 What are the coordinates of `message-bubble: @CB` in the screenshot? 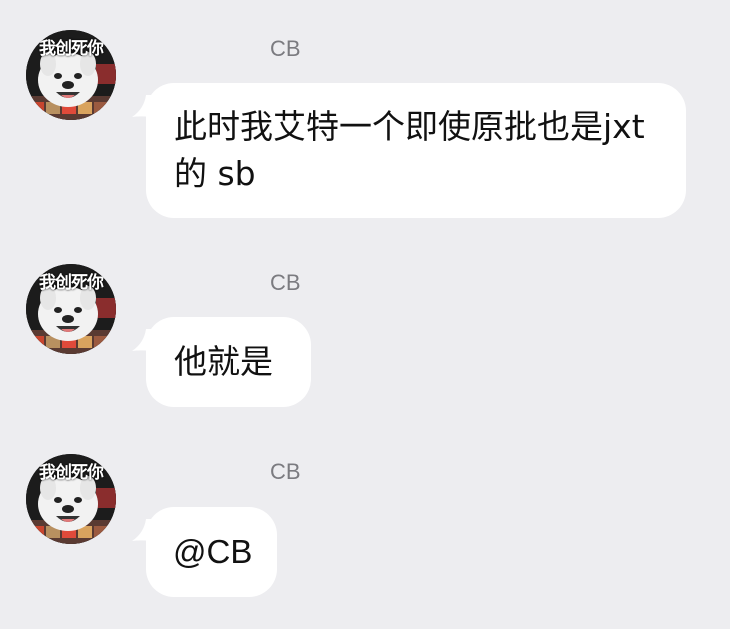 It's located at (204, 552).